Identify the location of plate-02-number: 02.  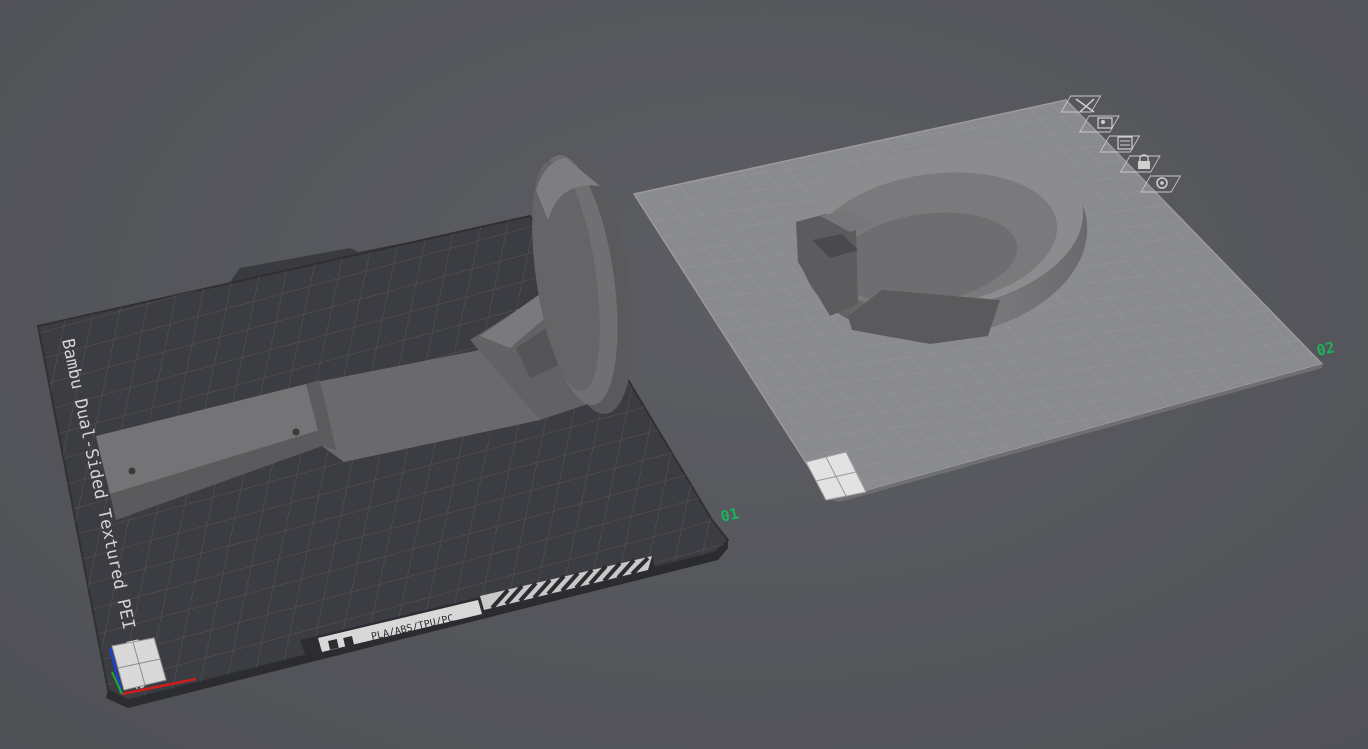
(1326, 349).